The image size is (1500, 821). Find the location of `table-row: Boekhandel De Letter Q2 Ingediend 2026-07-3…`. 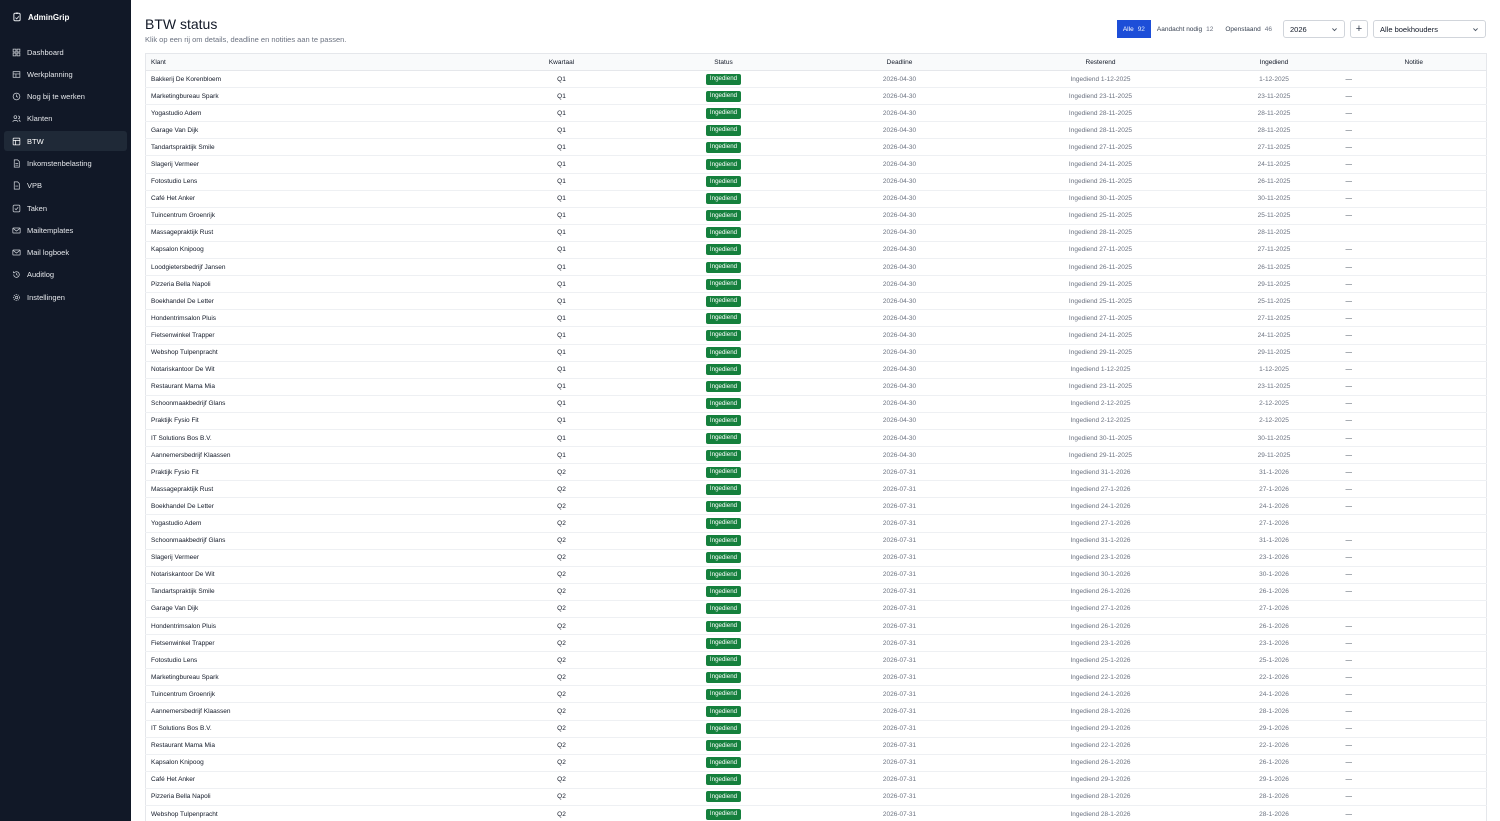

table-row: Boekhandel De Letter Q2 Ingediend 2026-07-3… is located at coordinates (816, 506).